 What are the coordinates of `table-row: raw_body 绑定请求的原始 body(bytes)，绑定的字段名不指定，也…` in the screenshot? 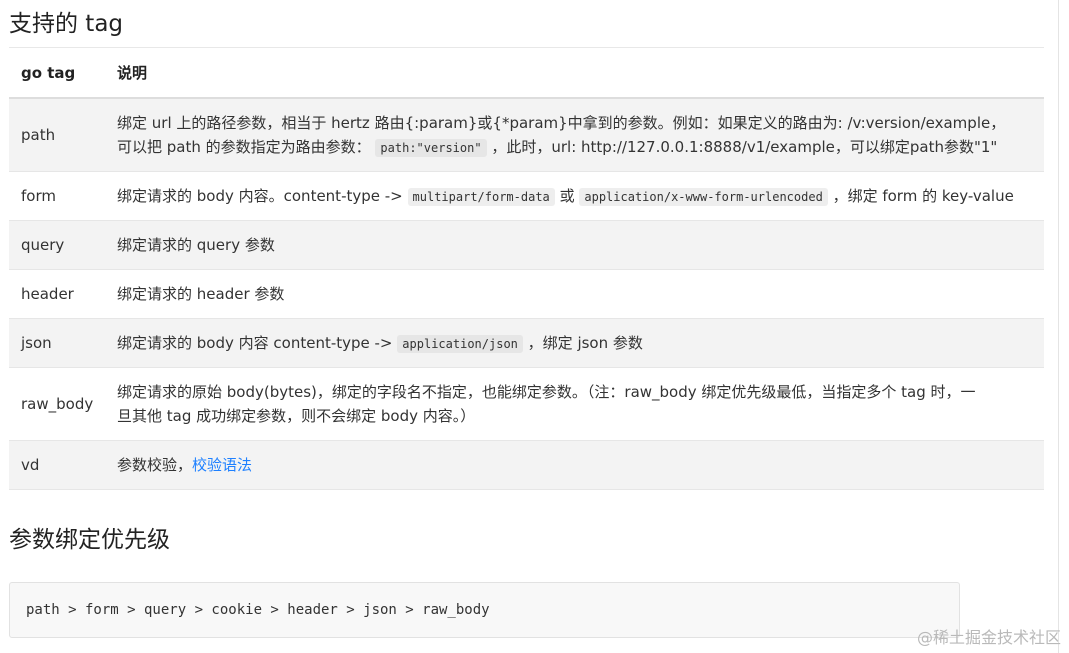 It's located at (526, 404).